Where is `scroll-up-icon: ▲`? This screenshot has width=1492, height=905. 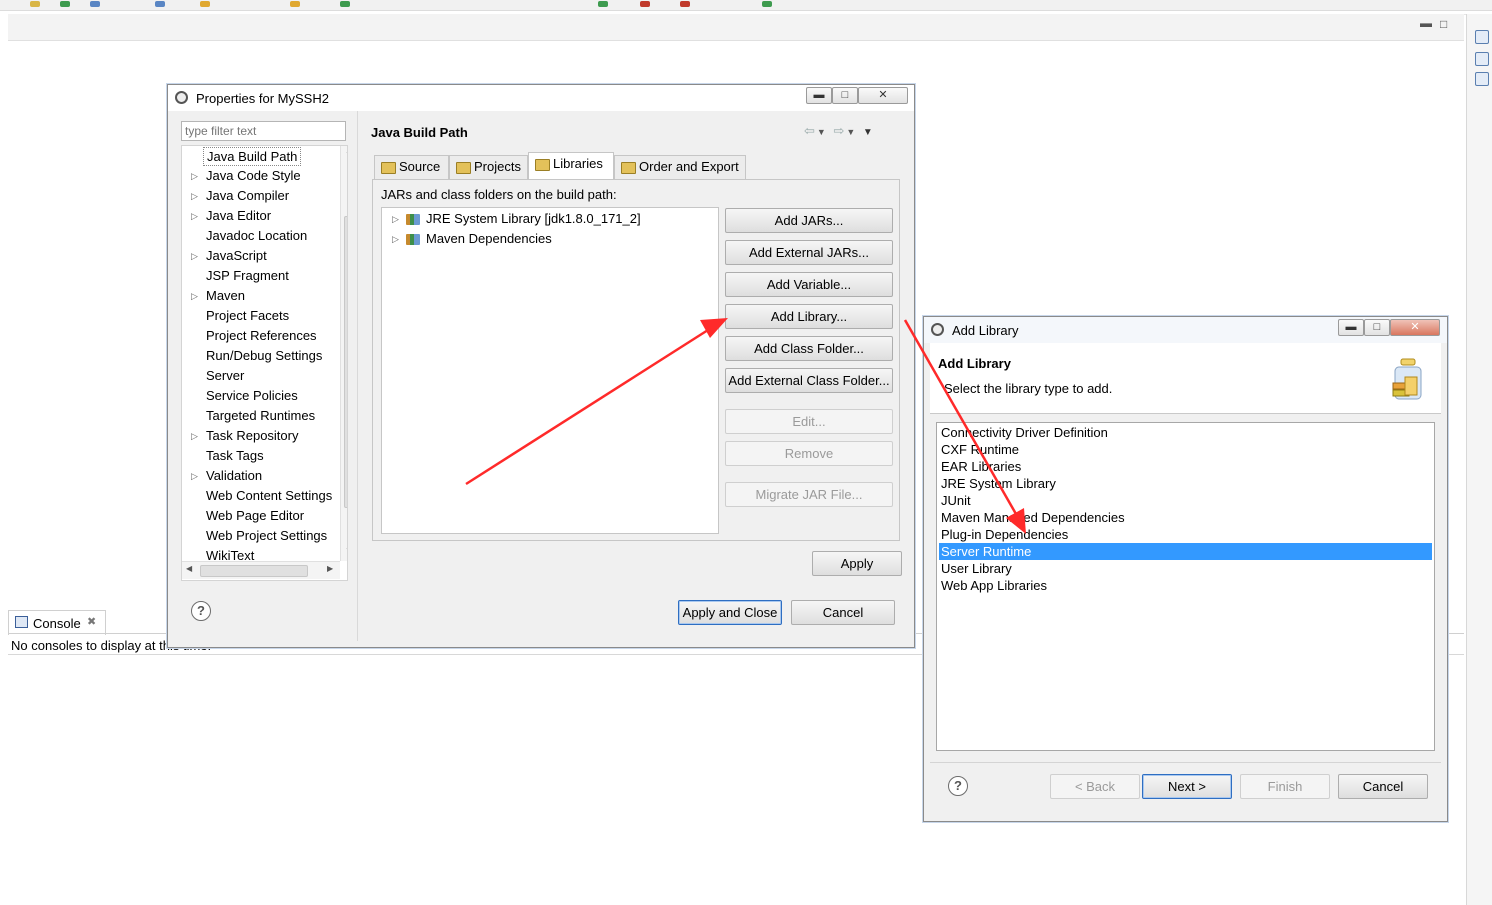 scroll-up-icon: ▲ is located at coordinates (346, 150).